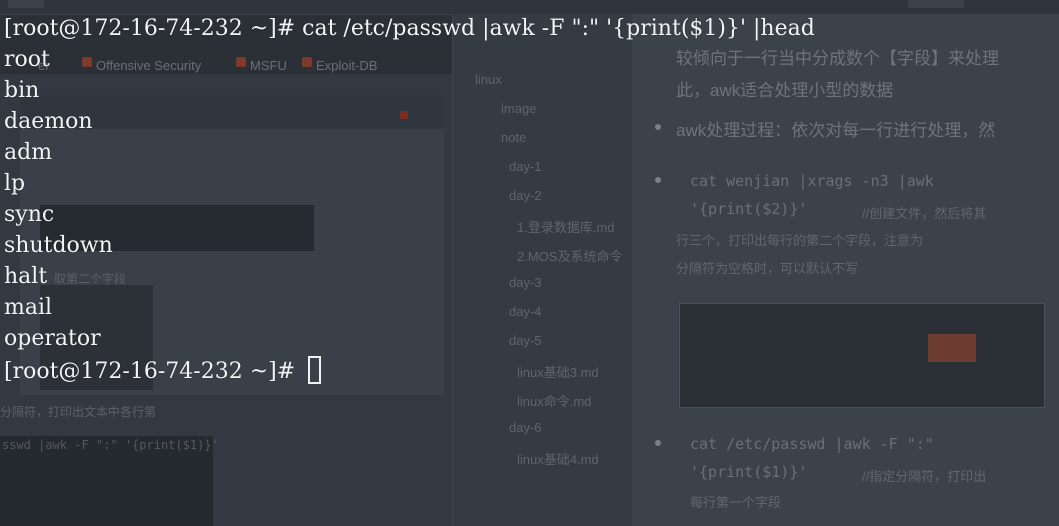 This screenshot has height=526, width=1059. I want to click on terminal-output-line: operator, so click(52, 338).